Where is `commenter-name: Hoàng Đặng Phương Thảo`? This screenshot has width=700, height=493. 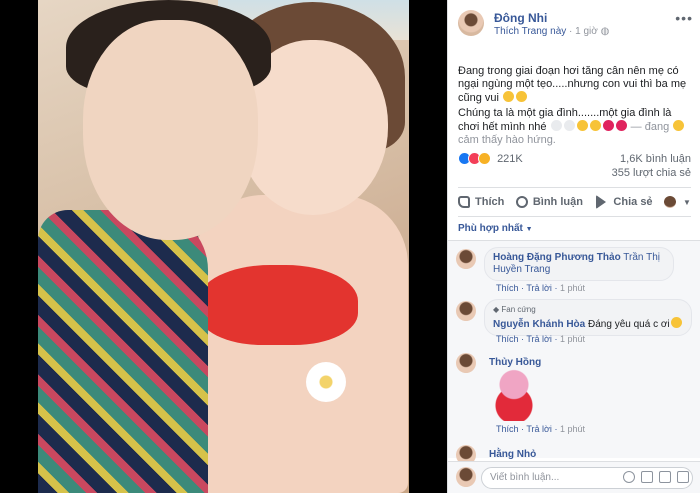 commenter-name: Hoàng Đặng Phương Thảo is located at coordinates (557, 257).